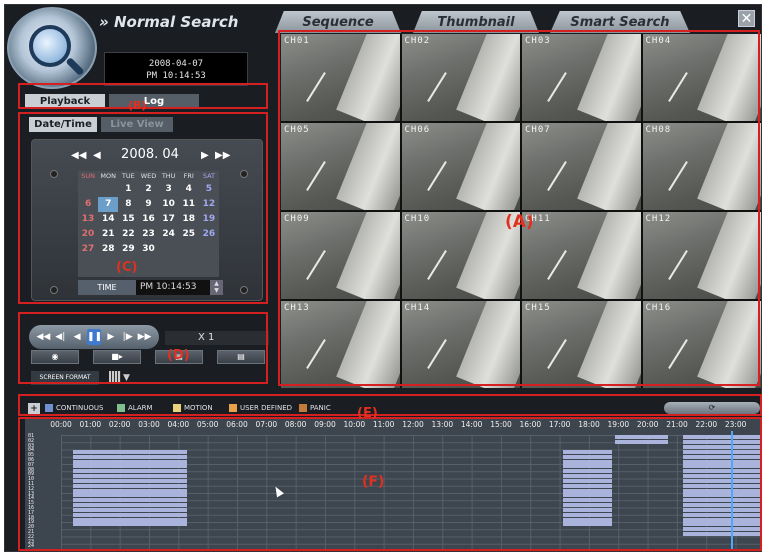 The width and height of the screenshot is (766, 555). I want to click on export-button: ■▸, so click(117, 357).